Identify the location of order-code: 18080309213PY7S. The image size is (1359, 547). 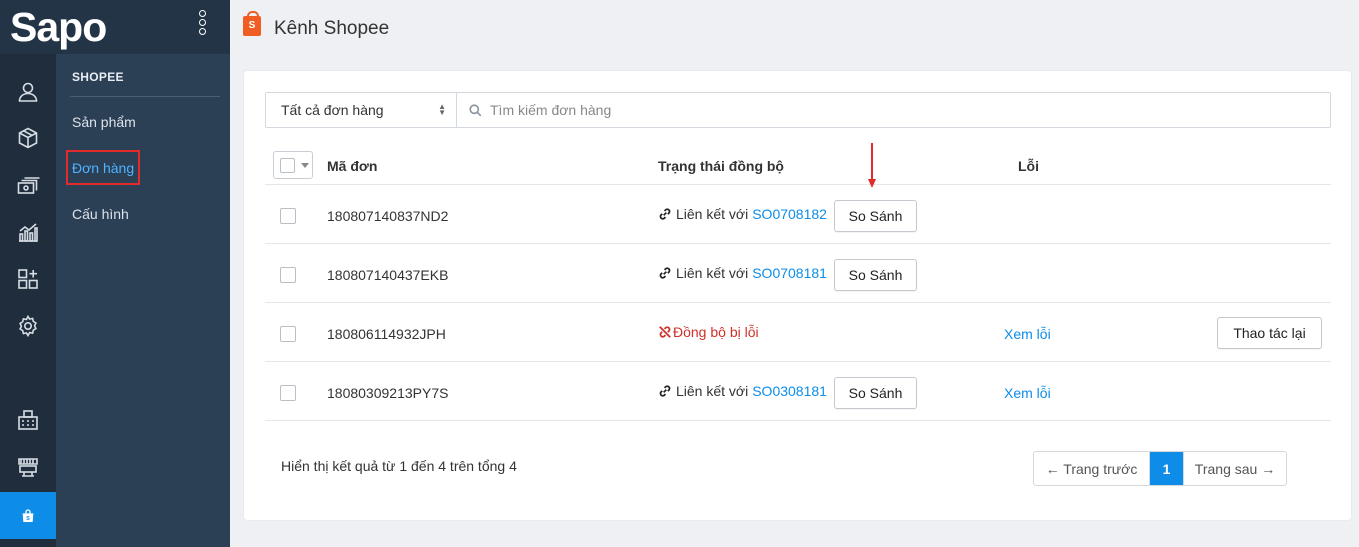
(388, 393).